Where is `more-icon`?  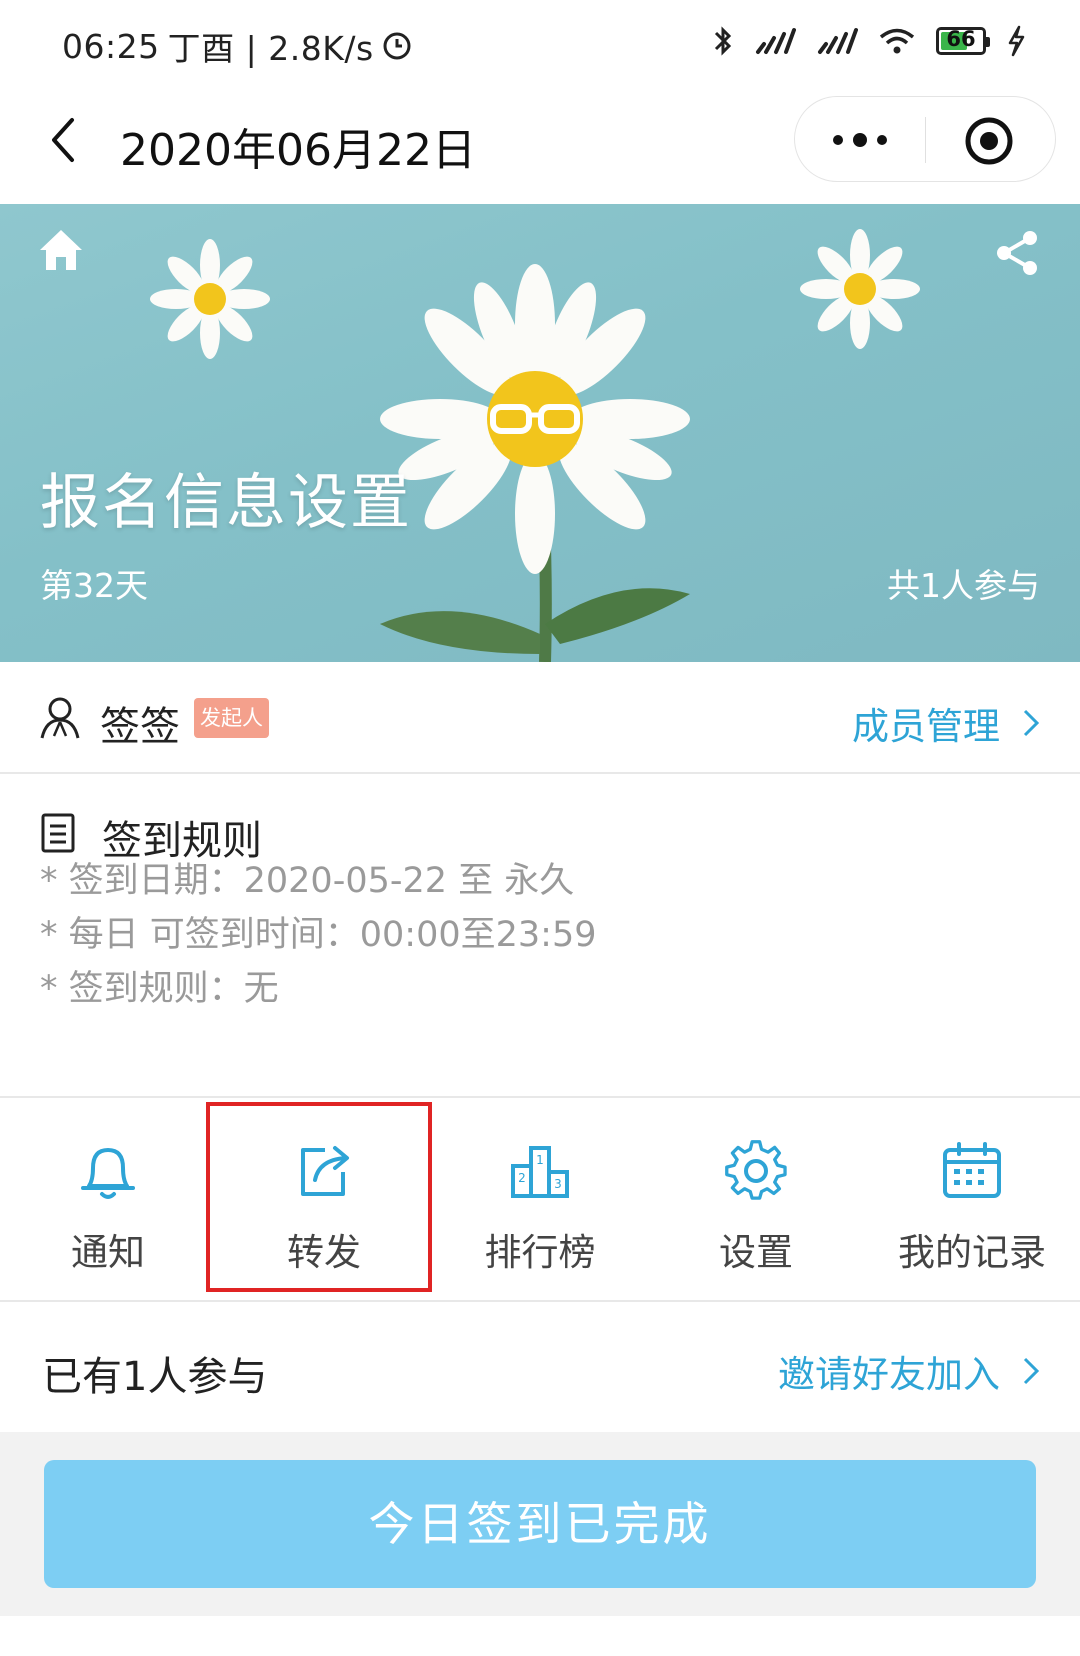 more-icon is located at coordinates (860, 140).